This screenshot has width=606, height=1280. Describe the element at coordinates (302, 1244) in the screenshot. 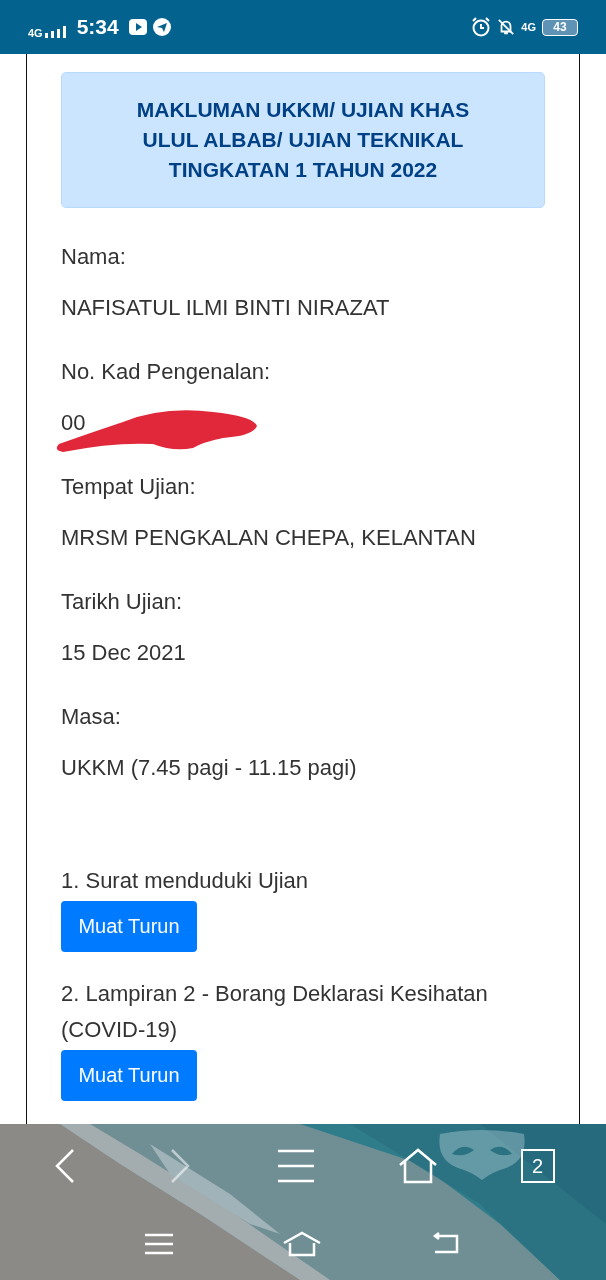

I see `home-key-icon` at that location.